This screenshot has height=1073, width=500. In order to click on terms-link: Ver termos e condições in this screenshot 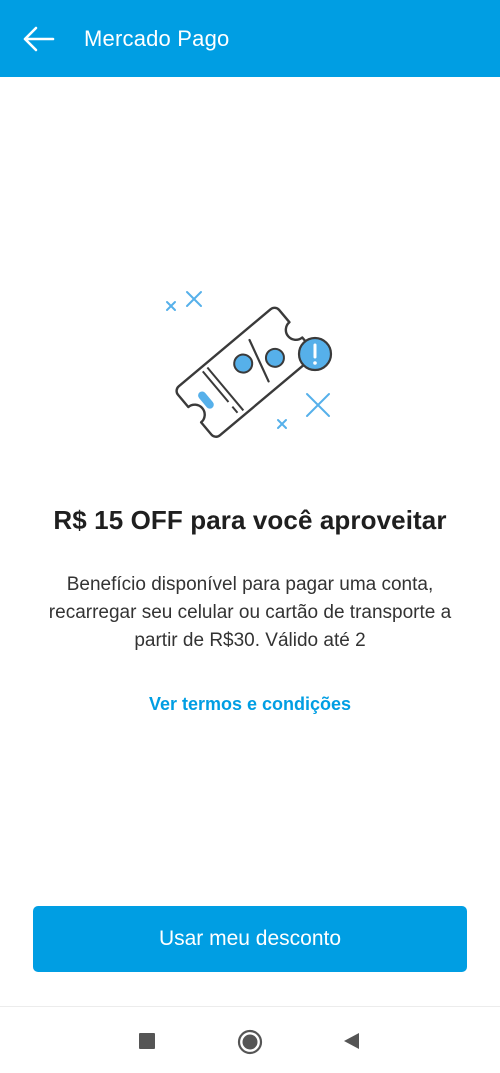, I will do `click(250, 704)`.